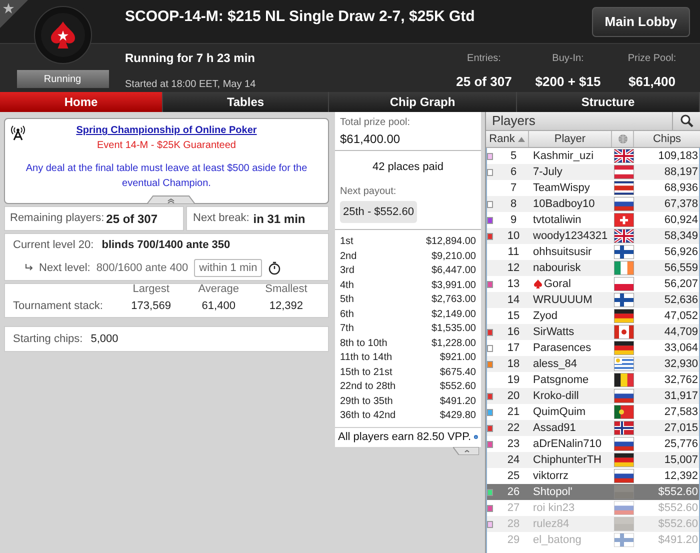 This screenshot has height=553, width=700. What do you see at coordinates (454, 285) in the screenshot?
I see `payout-amount: $3,991.00` at bounding box center [454, 285].